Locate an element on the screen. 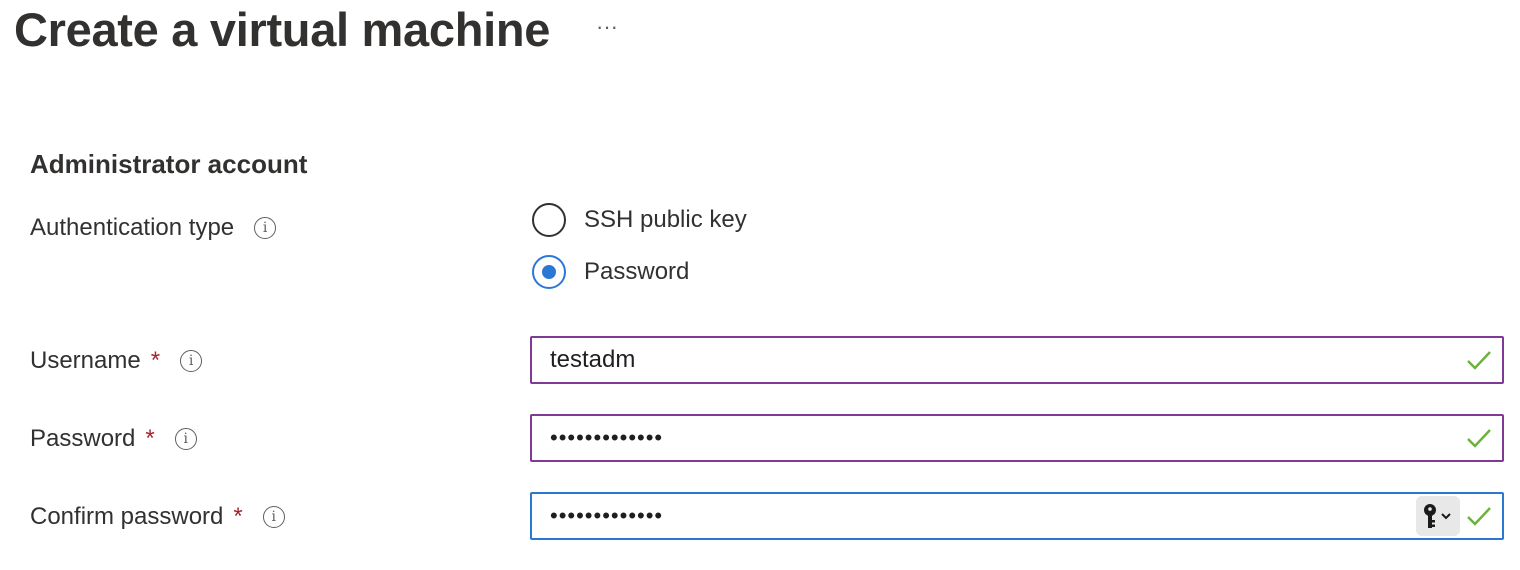 The width and height of the screenshot is (1520, 570). username-label-row: Username * i is located at coordinates (116, 361).